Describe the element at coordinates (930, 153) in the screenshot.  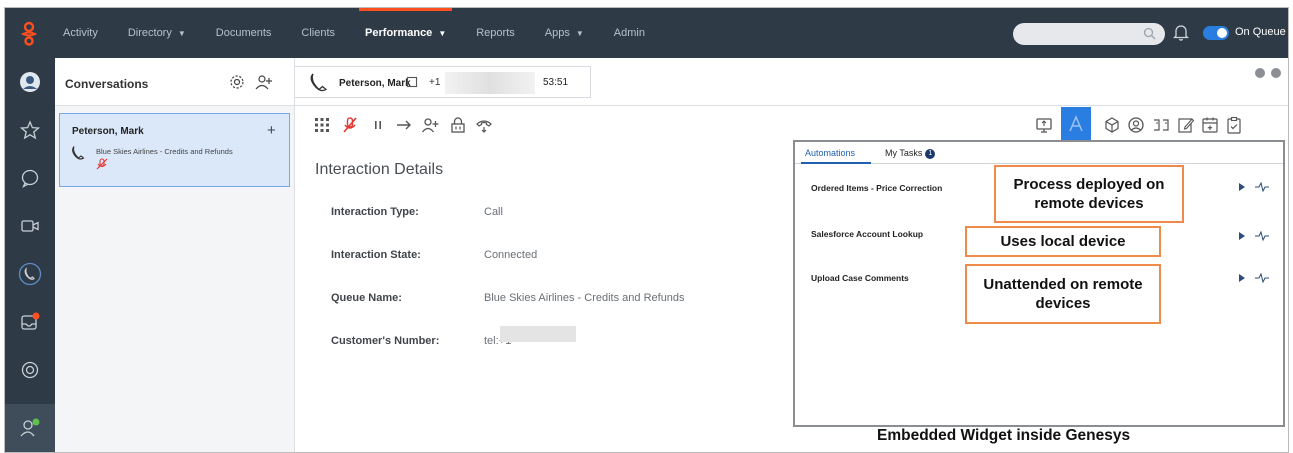
I see `tasks-count-badge: 1` at that location.